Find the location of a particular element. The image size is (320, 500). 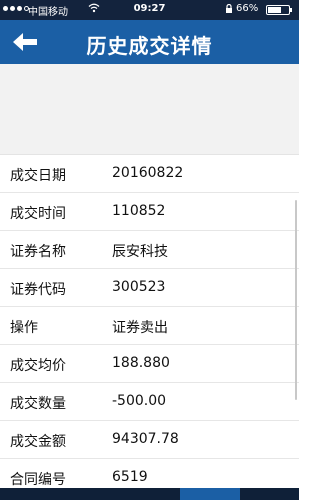

detail-row-quantity: 成交数量 -500.00 is located at coordinates (149, 402).